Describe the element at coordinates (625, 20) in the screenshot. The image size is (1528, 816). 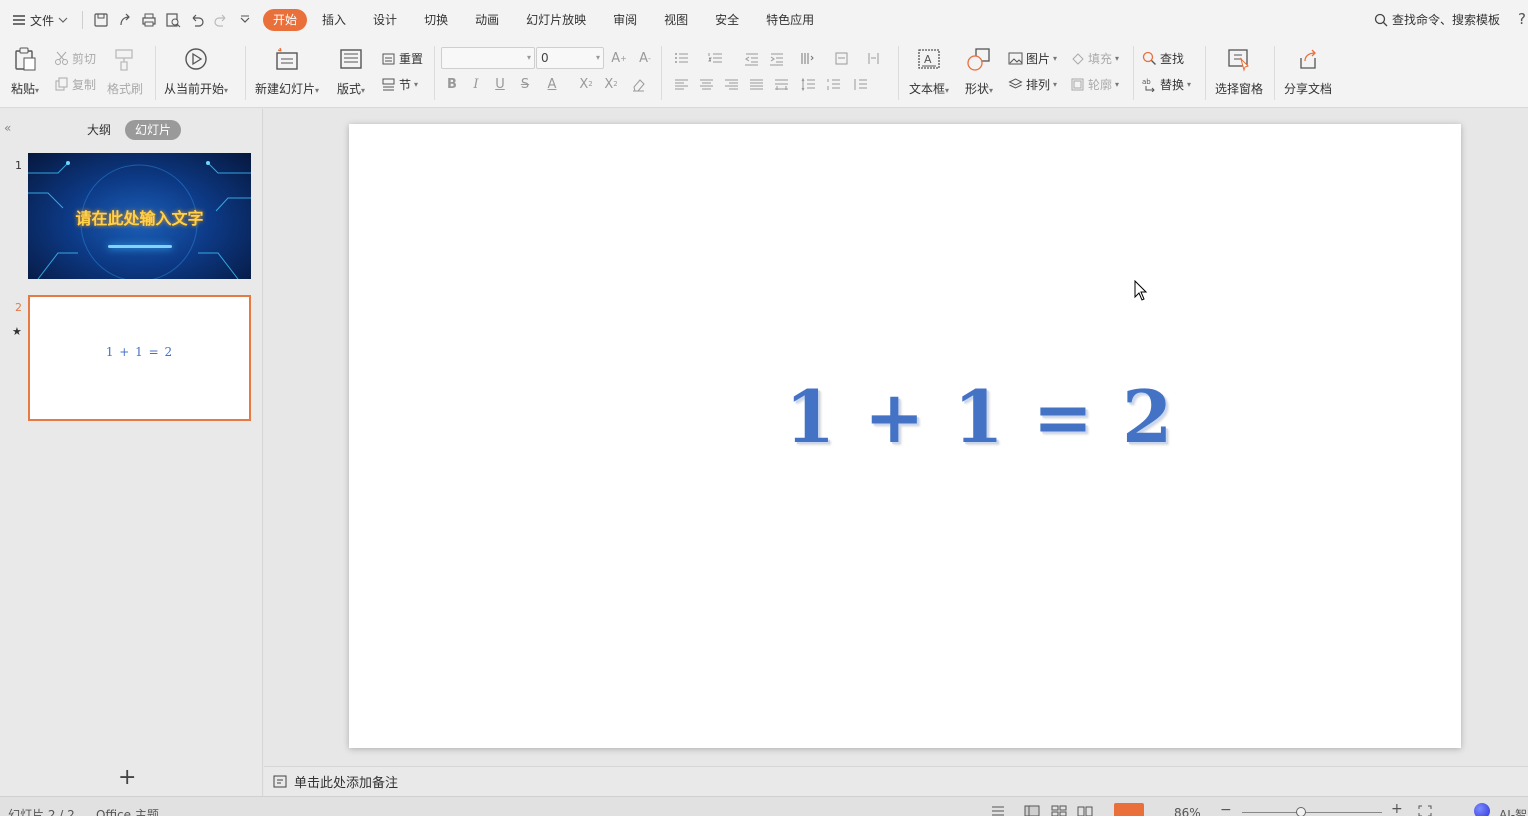
I see `tab-review: 审阅` at that location.